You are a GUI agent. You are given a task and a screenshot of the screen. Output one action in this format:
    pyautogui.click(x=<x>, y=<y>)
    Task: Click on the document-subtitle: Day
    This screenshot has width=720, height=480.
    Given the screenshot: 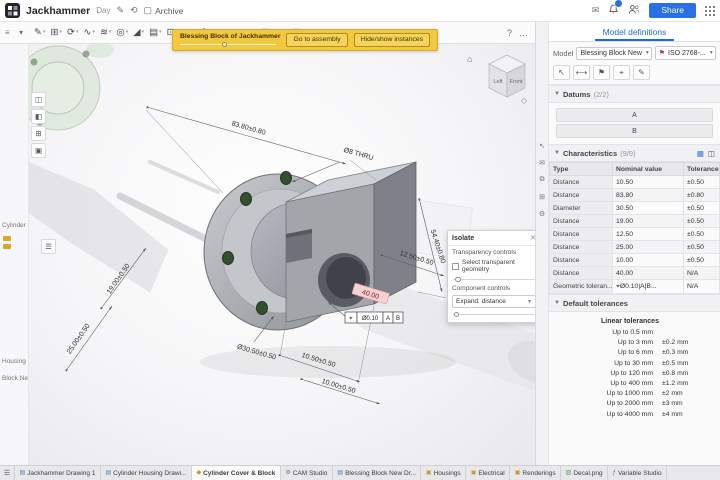 What is the action you would take?
    pyautogui.click(x=103, y=10)
    